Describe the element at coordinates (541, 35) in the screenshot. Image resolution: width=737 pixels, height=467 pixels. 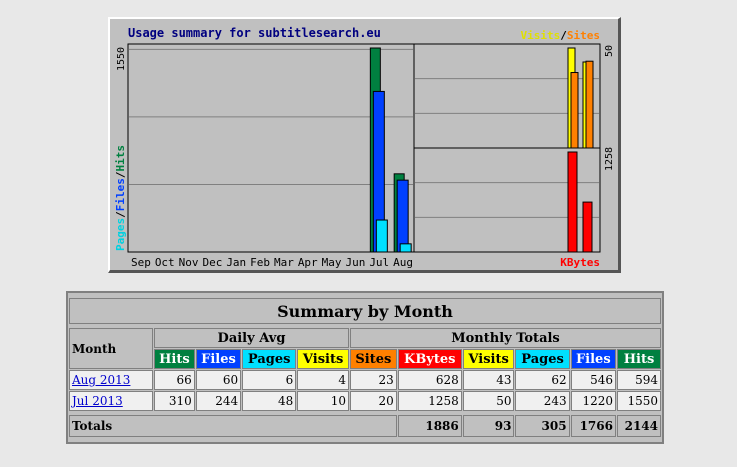
I see `legend-visits: Visits` at that location.